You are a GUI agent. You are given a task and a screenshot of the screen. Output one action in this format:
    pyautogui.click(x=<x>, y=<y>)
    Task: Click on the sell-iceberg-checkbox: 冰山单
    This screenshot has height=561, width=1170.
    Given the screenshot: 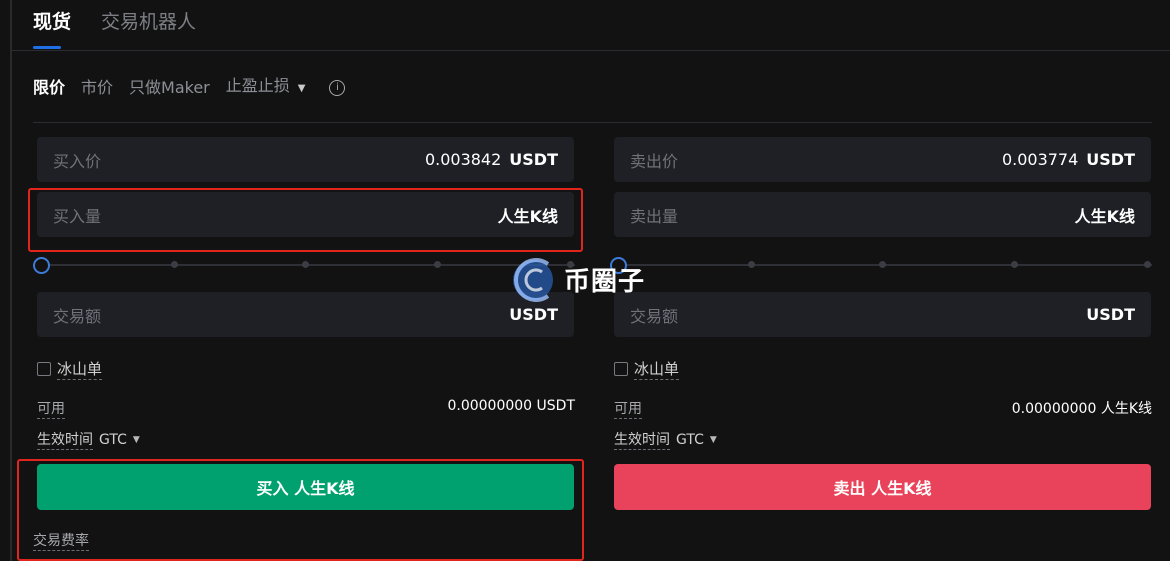 What is the action you would take?
    pyautogui.click(x=647, y=369)
    